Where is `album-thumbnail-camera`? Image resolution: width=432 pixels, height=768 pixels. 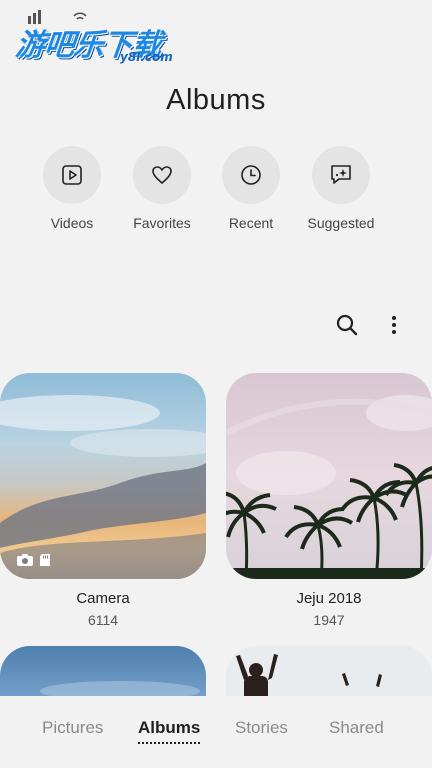
album-thumbnail-camera is located at coordinates (103, 476).